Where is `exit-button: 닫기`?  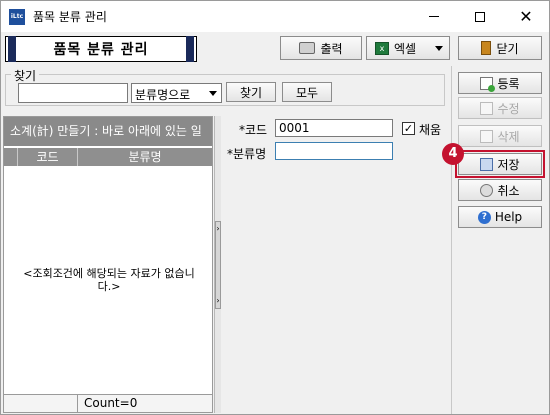
exit-button: 닫기 is located at coordinates (500, 48).